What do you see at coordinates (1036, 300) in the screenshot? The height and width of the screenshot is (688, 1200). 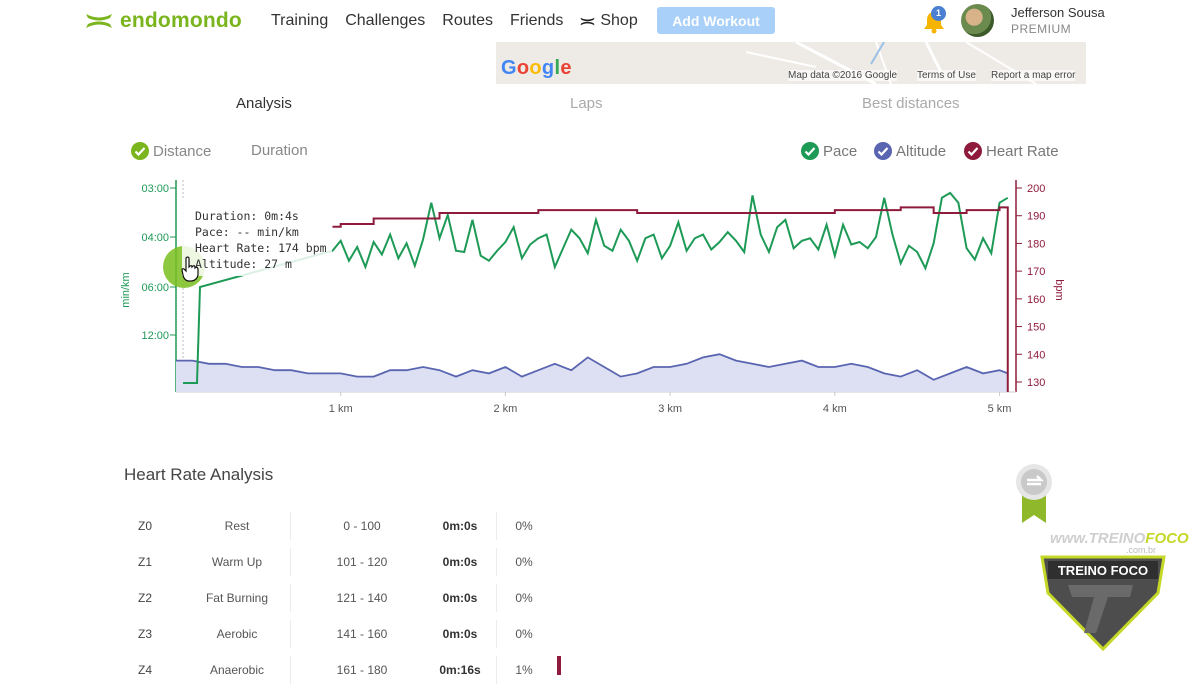 I see `right-tick-label: 160` at bounding box center [1036, 300].